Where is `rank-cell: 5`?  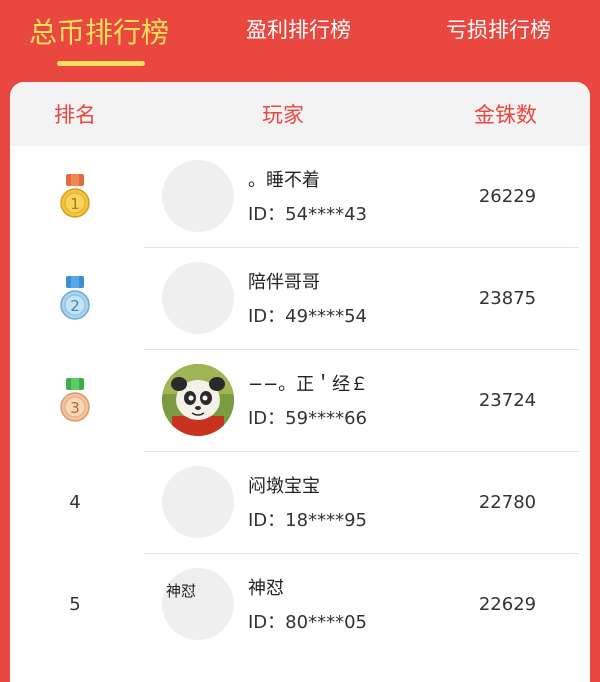
rank-cell: 5 is located at coordinates (75, 605).